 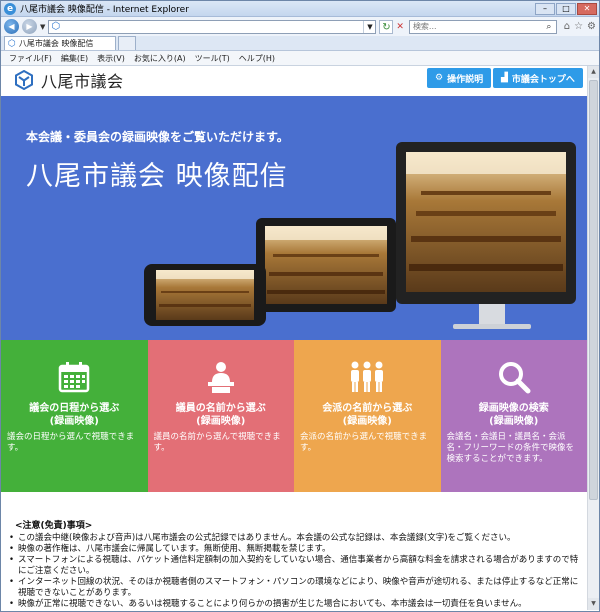 I want to click on help-button-label: 操作説明, so click(x=465, y=79).